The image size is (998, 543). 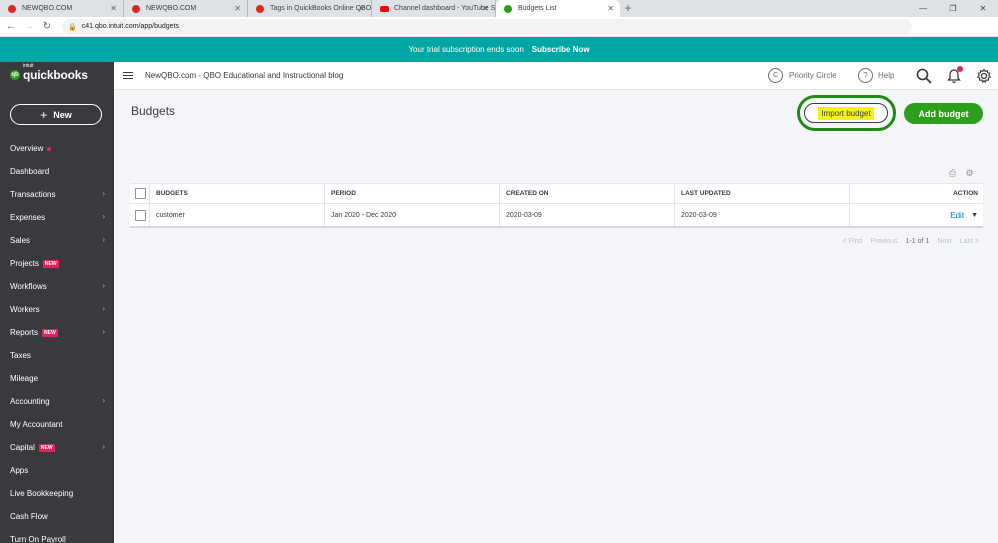 What do you see at coordinates (30, 401) in the screenshot?
I see `sidebar-item-label: Accounting` at bounding box center [30, 401].